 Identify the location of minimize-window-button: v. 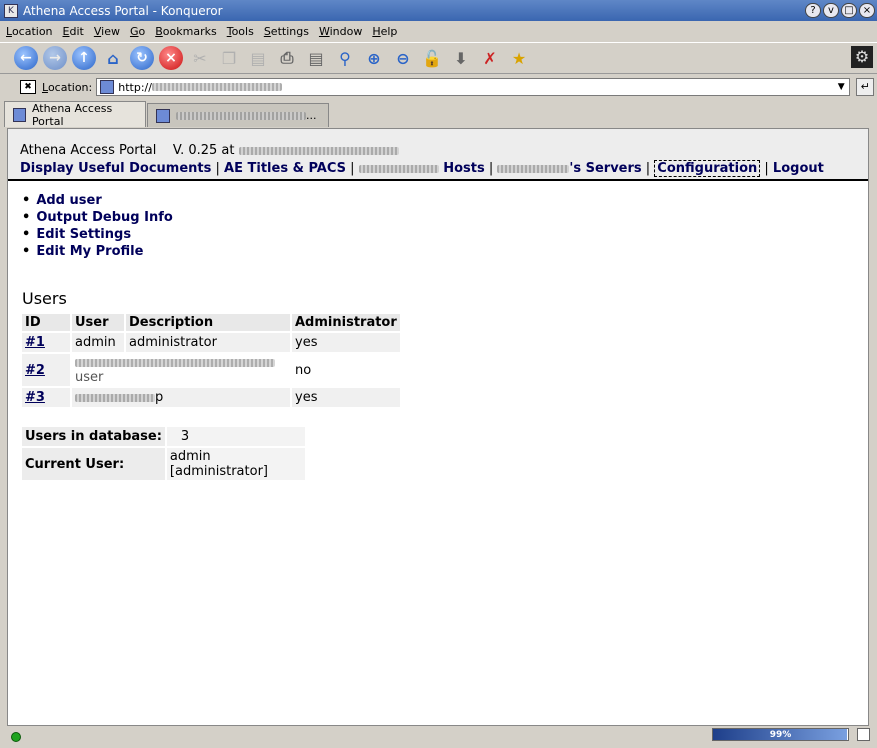
(831, 10).